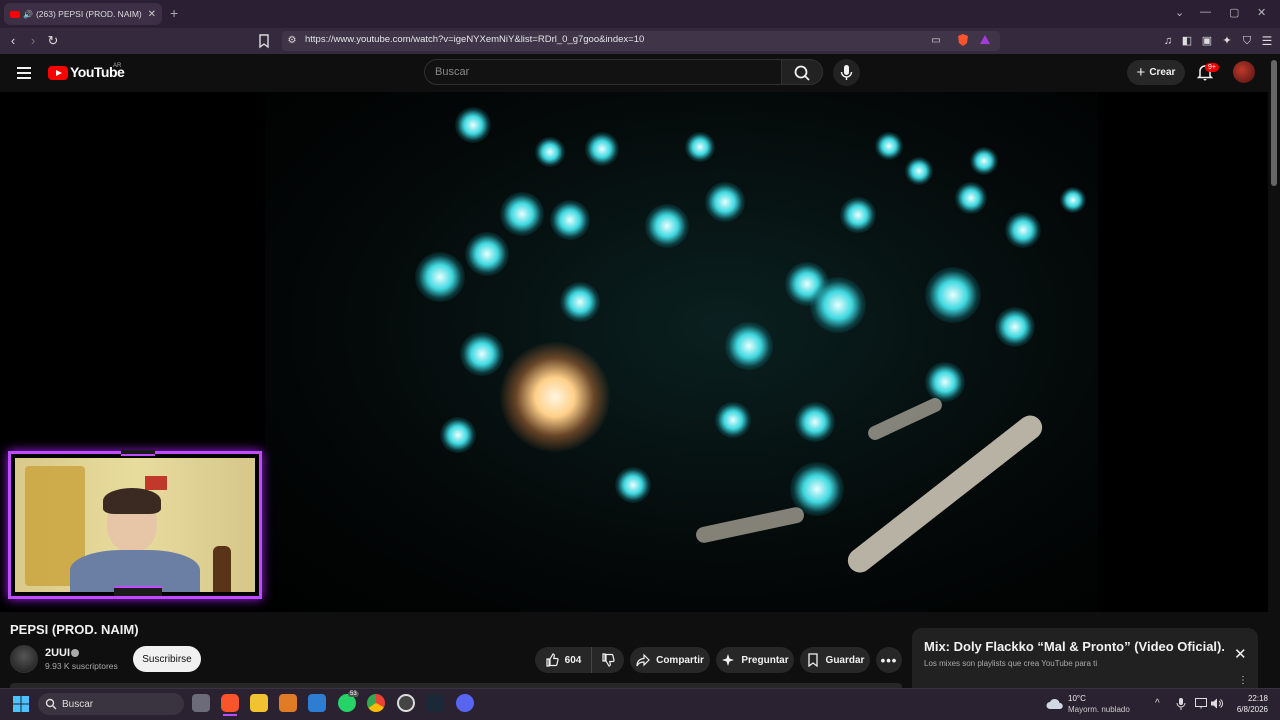 Image resolution: width=1280 pixels, height=720 pixels. I want to click on subscribe-button: Suscribirse, so click(167, 659).